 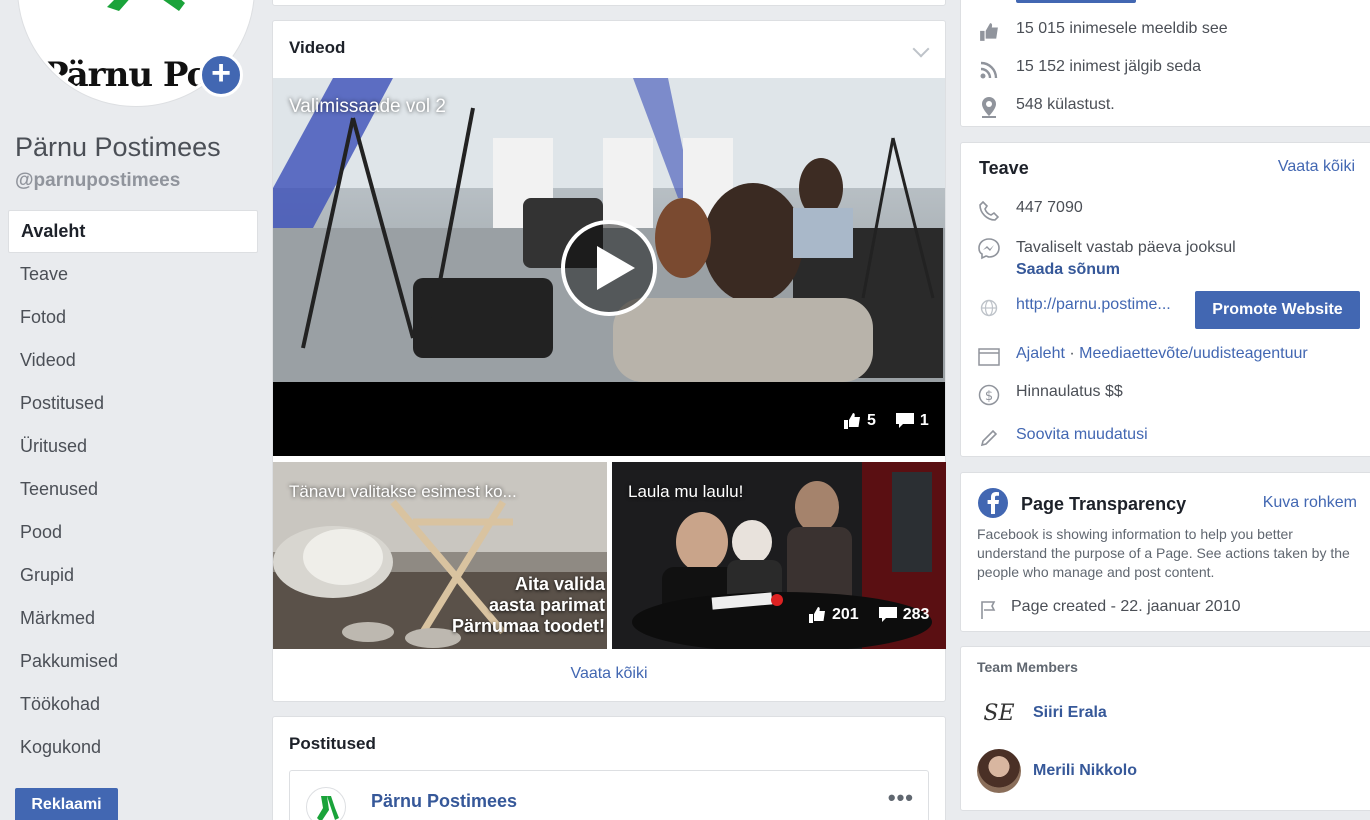 I want to click on main-video-comments: 1, so click(x=924, y=420).